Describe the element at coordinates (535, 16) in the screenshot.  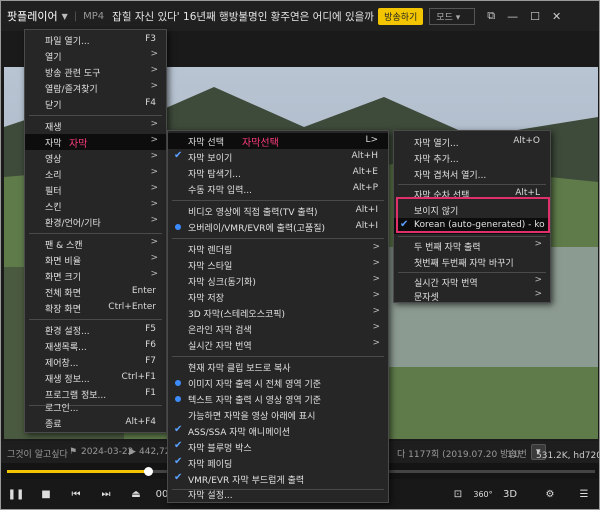
I see `maximize-icon: ☐` at that location.